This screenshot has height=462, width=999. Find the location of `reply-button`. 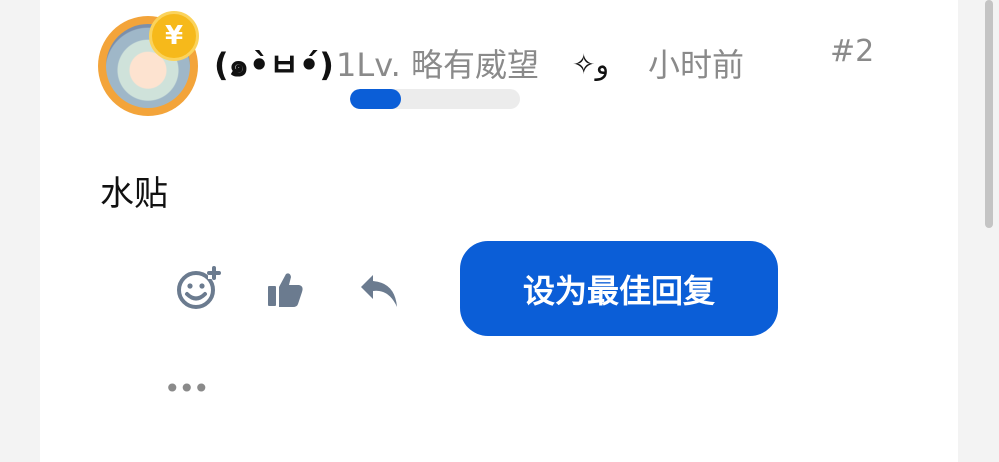

reply-button is located at coordinates (379, 290).